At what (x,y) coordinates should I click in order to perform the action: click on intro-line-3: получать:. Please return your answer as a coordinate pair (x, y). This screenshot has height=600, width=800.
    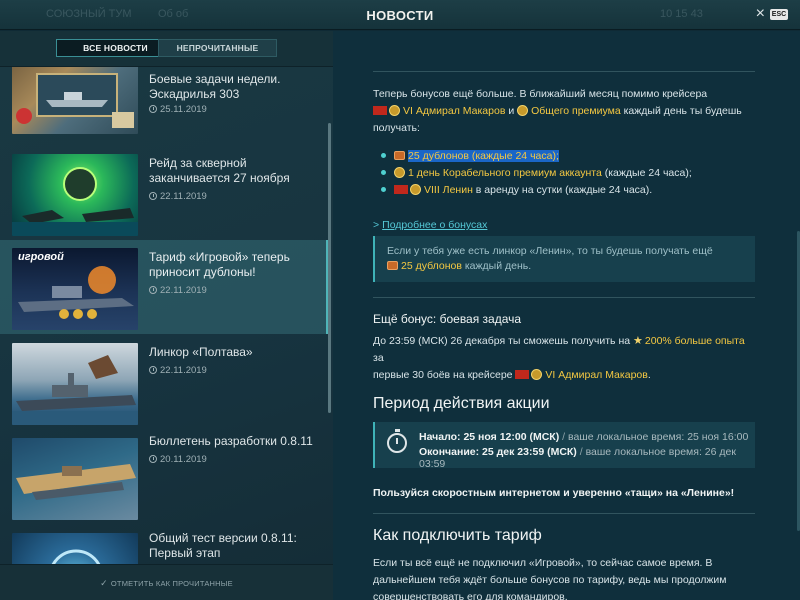
    Looking at the image, I should click on (396, 128).